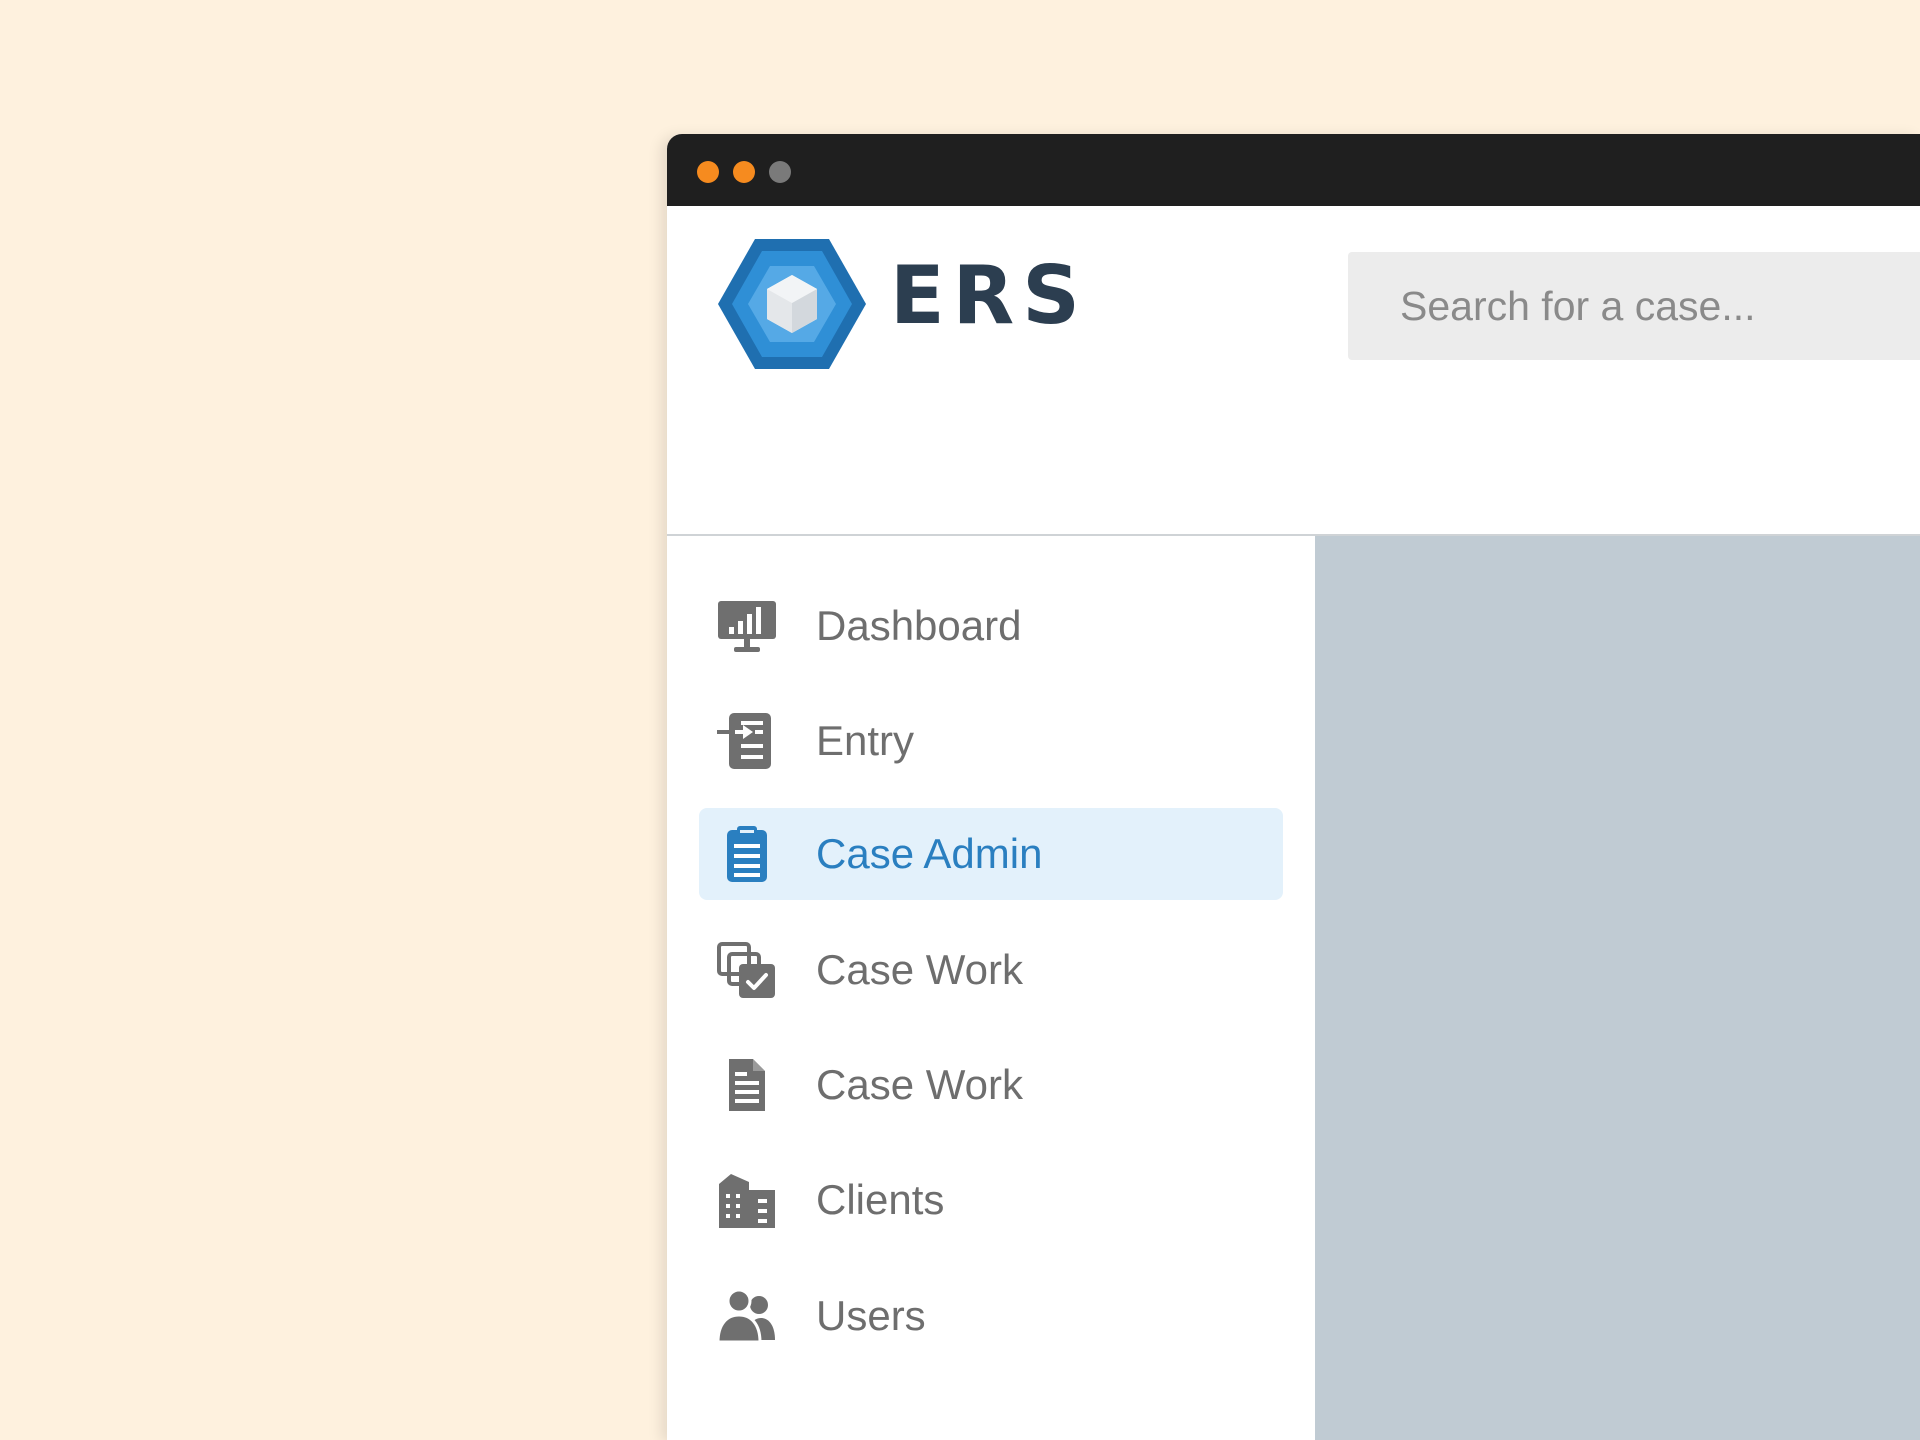  What do you see at coordinates (1634, 306) in the screenshot?
I see `search-input` at bounding box center [1634, 306].